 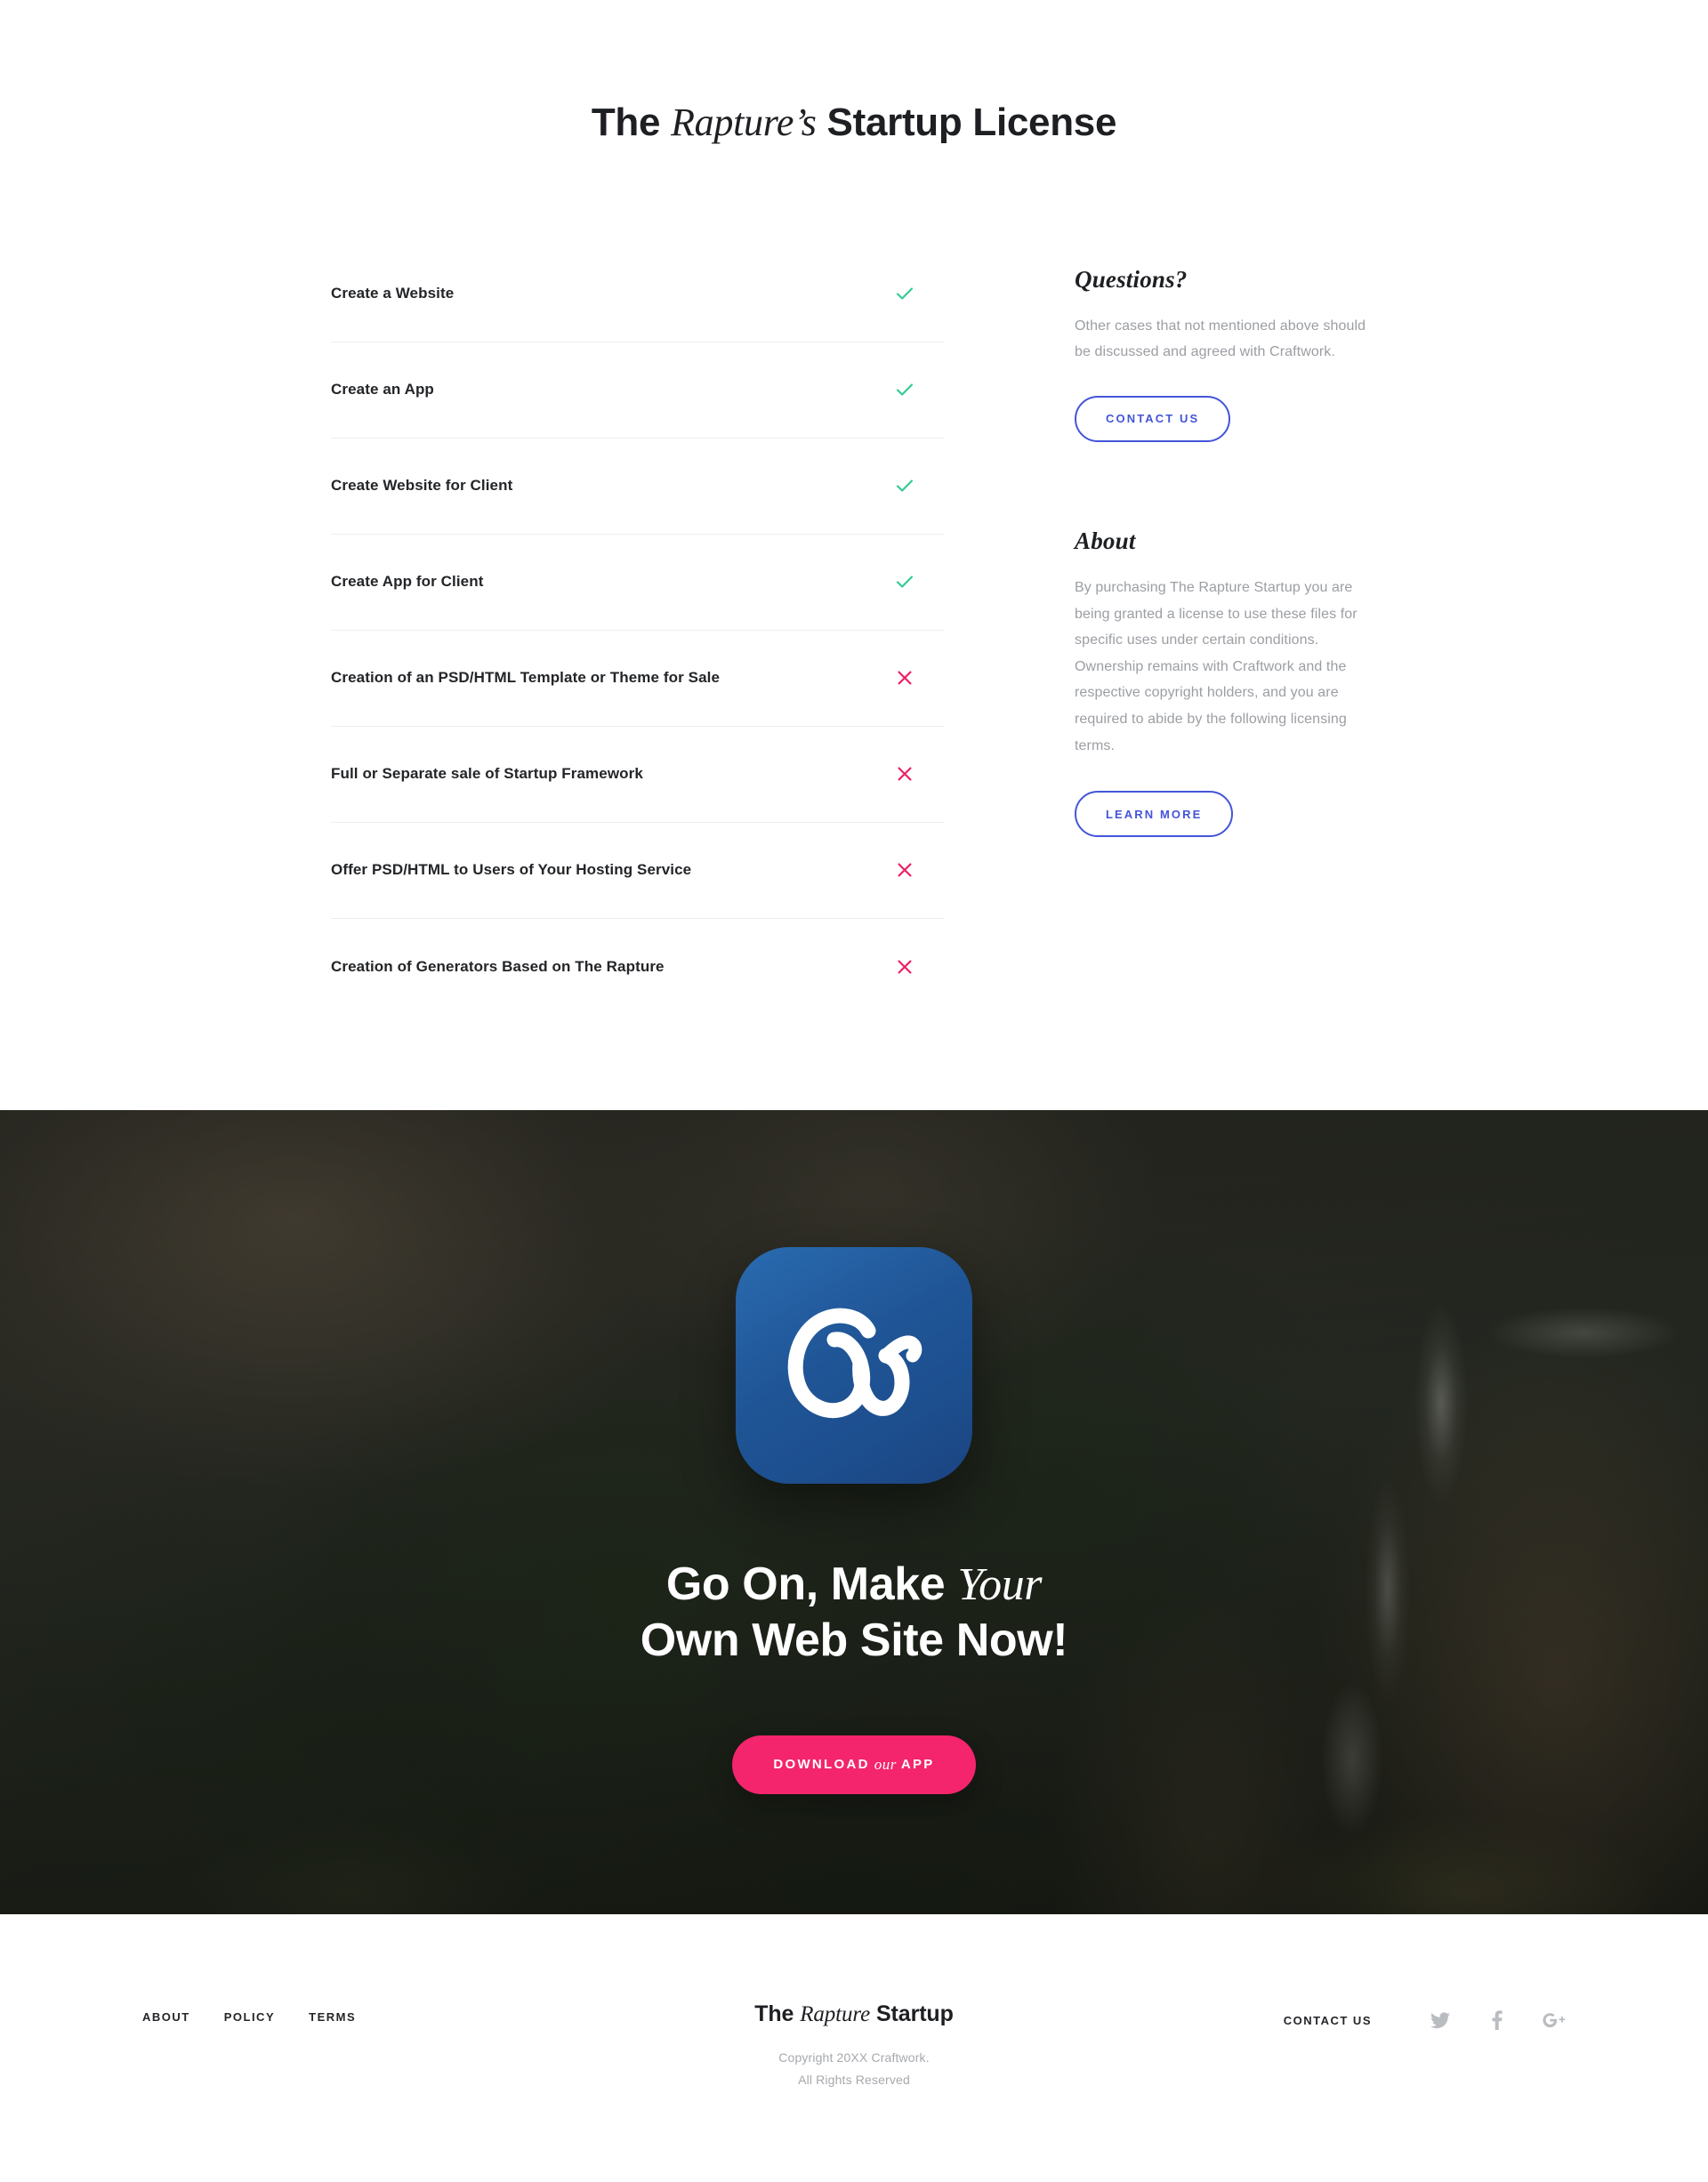 I want to click on page-title-italic: Rapture’s, so click(x=744, y=123).